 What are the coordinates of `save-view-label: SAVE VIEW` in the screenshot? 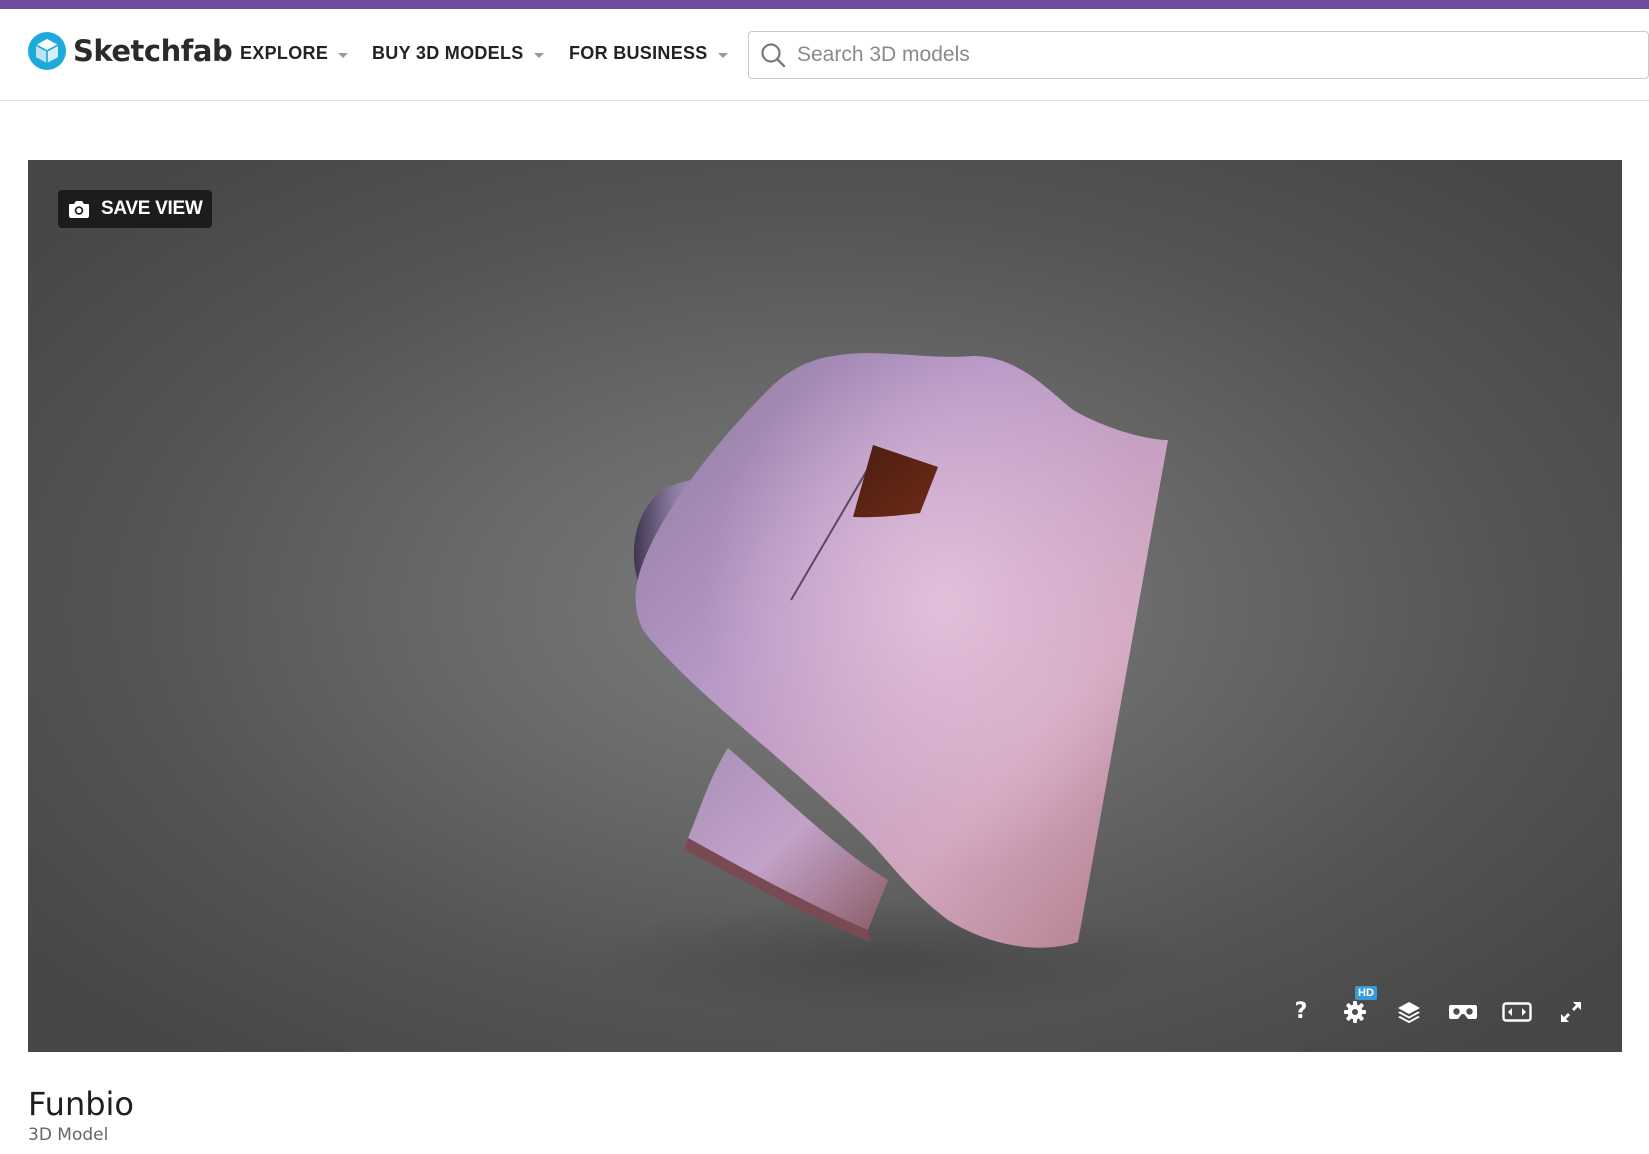 It's located at (152, 208).